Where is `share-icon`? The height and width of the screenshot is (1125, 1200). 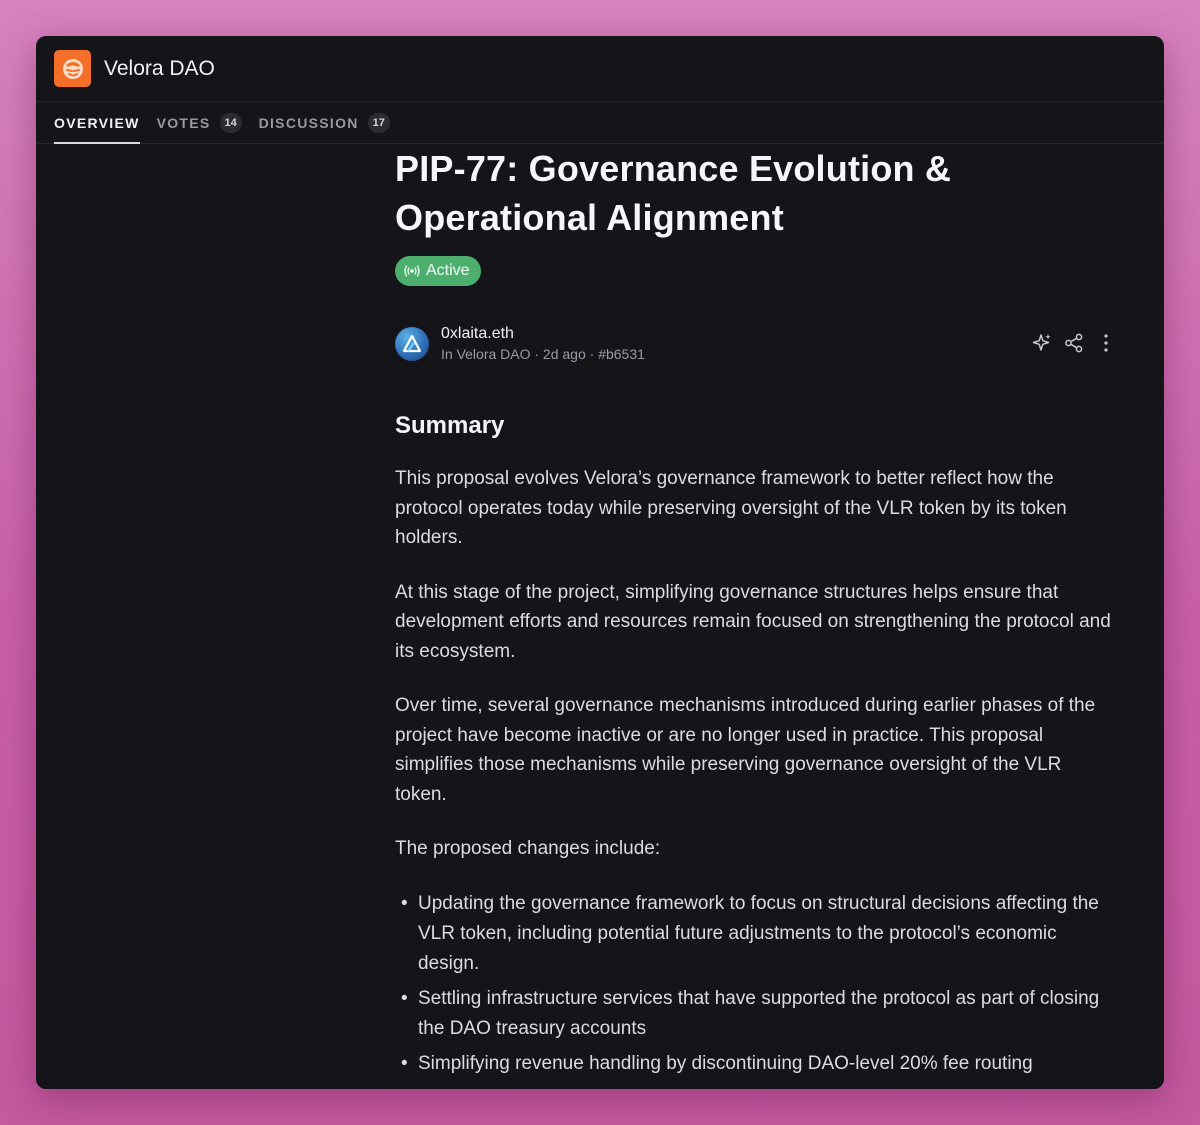 share-icon is located at coordinates (1074, 343).